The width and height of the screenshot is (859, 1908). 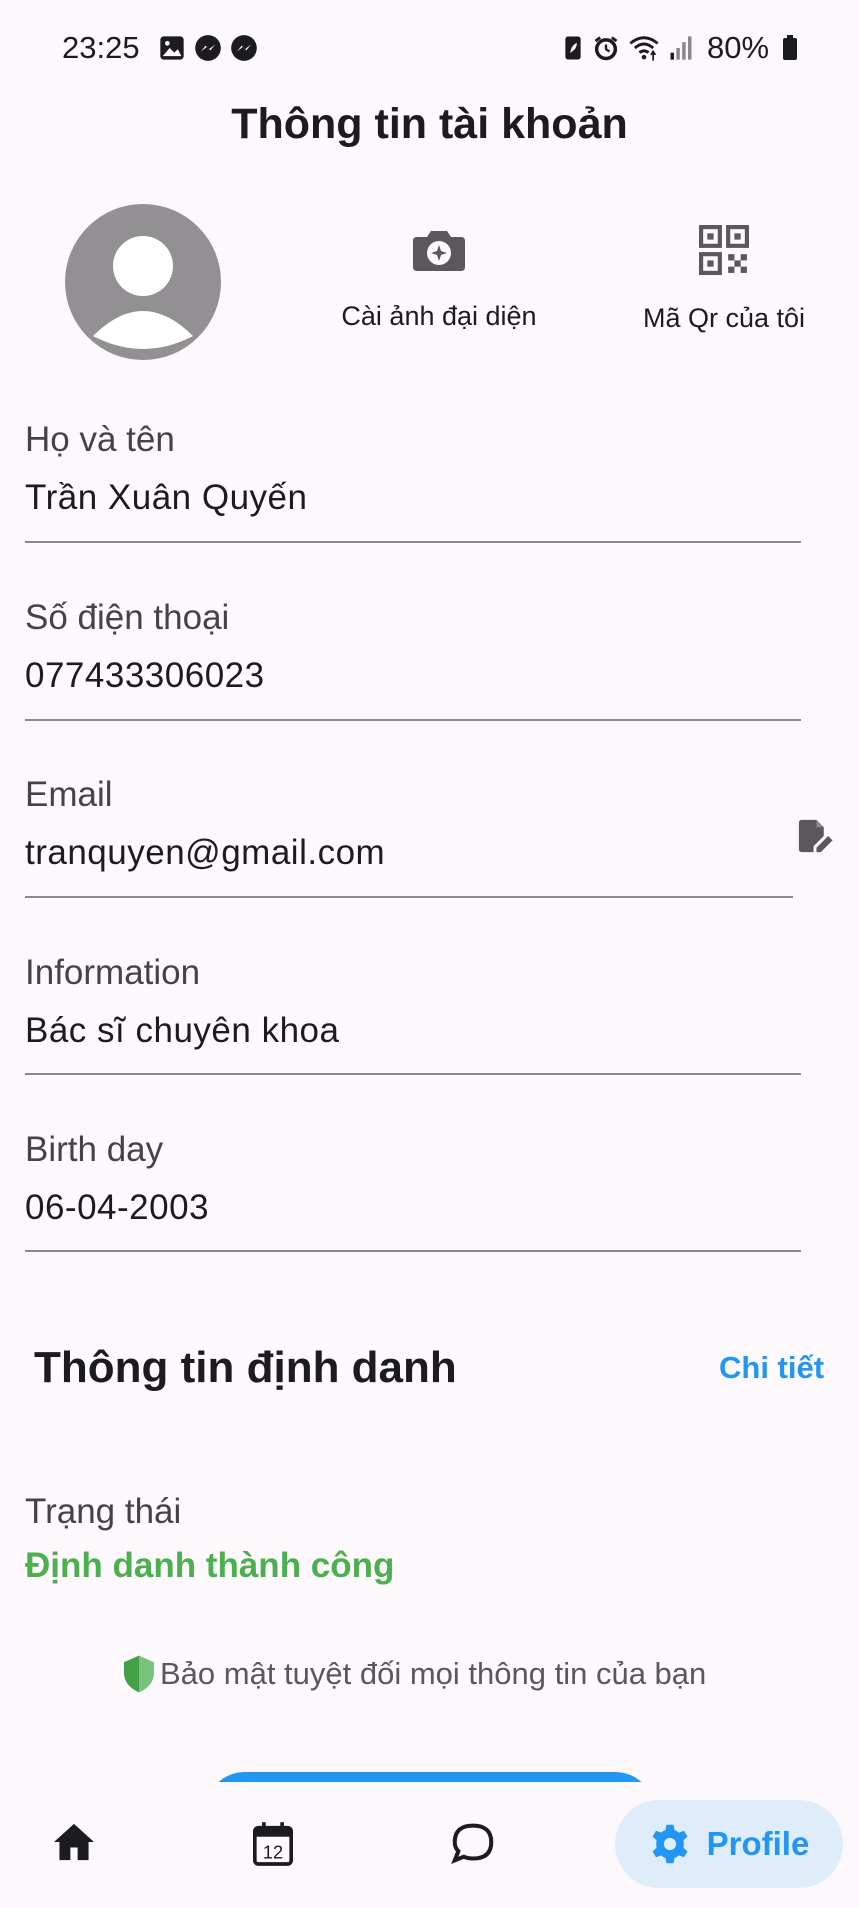 I want to click on nav-calendar: 12, so click(x=273, y=1844).